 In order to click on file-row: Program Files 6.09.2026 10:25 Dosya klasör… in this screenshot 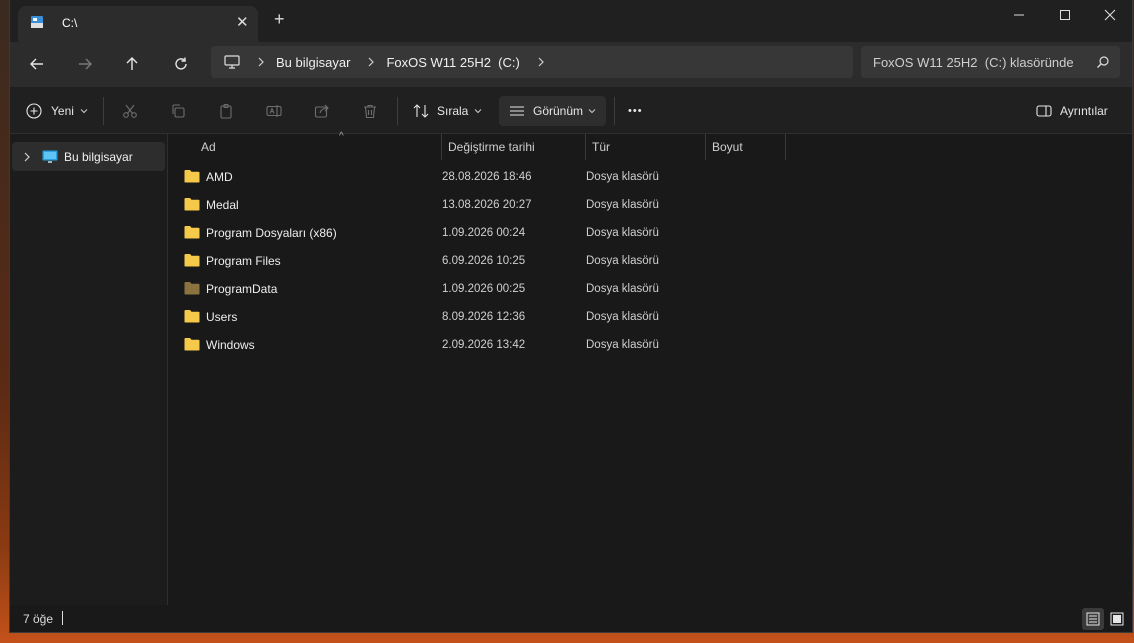, I will do `click(484, 261)`.